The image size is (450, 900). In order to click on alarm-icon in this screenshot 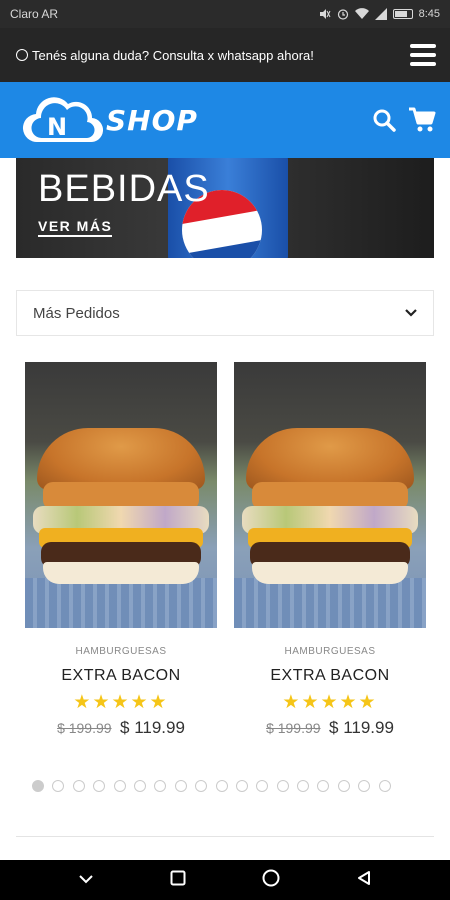, I will do `click(342, 14)`.